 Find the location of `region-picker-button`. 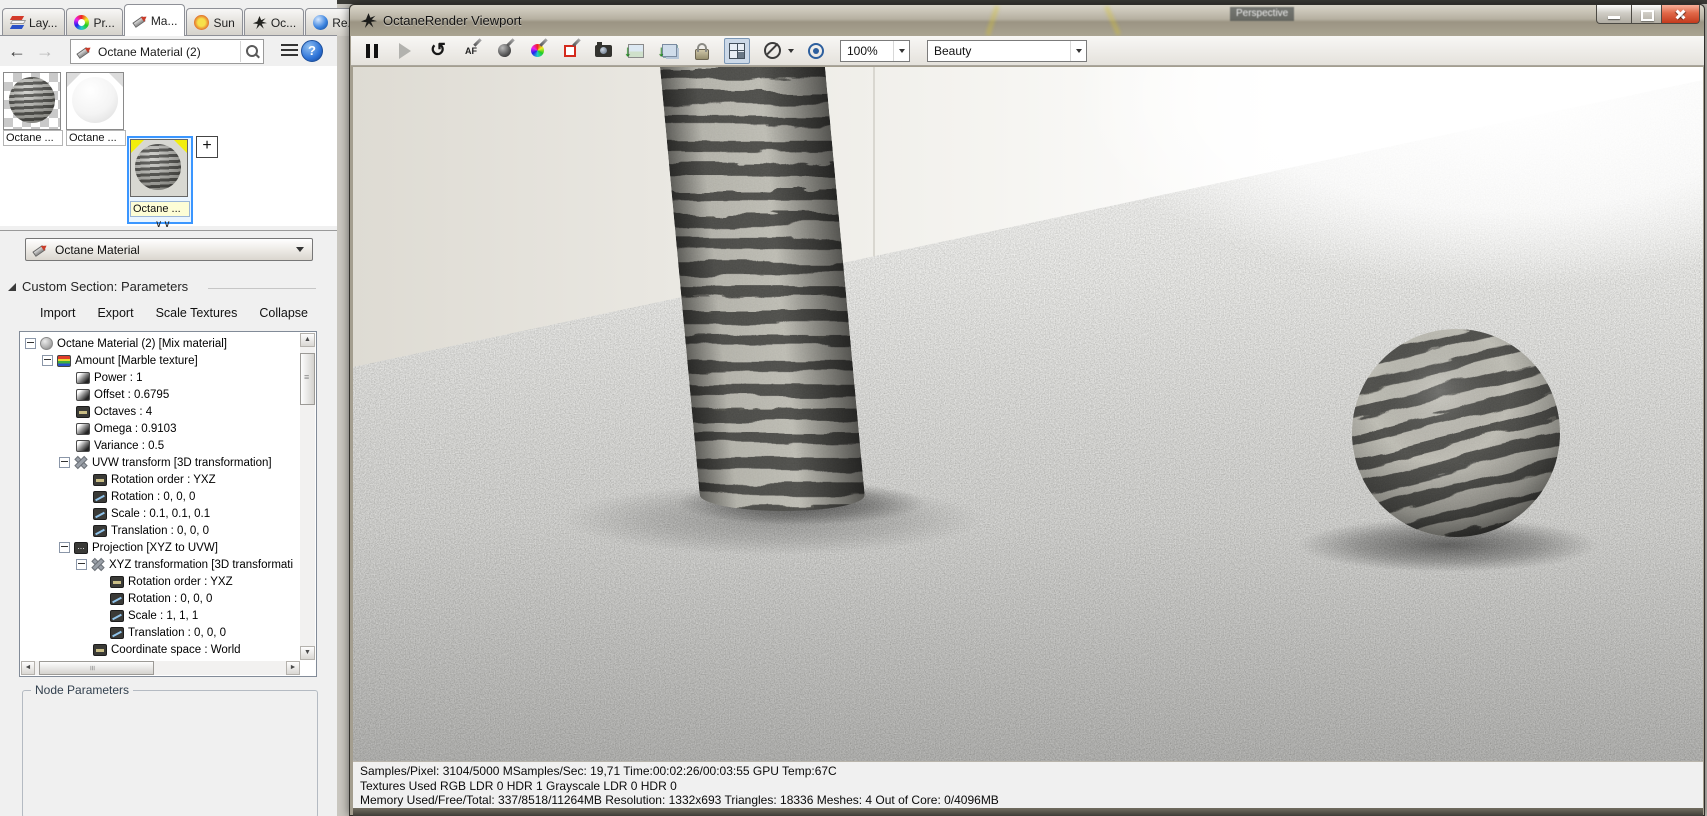

region-picker-button is located at coordinates (570, 51).